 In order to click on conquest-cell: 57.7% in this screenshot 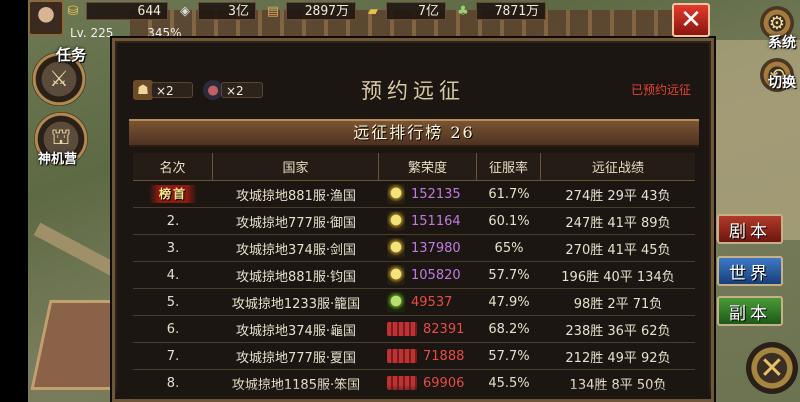, I will do `click(509, 356)`.